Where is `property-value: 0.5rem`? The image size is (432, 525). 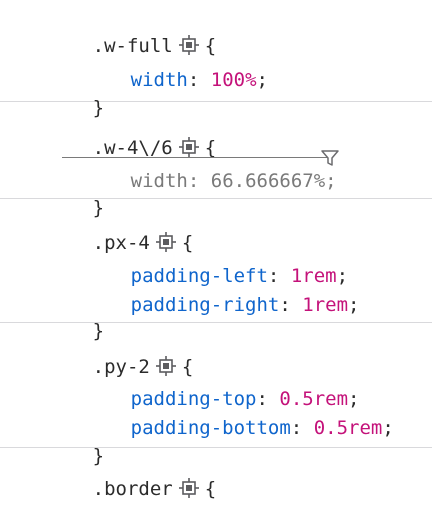 property-value: 0.5rem is located at coordinates (348, 428).